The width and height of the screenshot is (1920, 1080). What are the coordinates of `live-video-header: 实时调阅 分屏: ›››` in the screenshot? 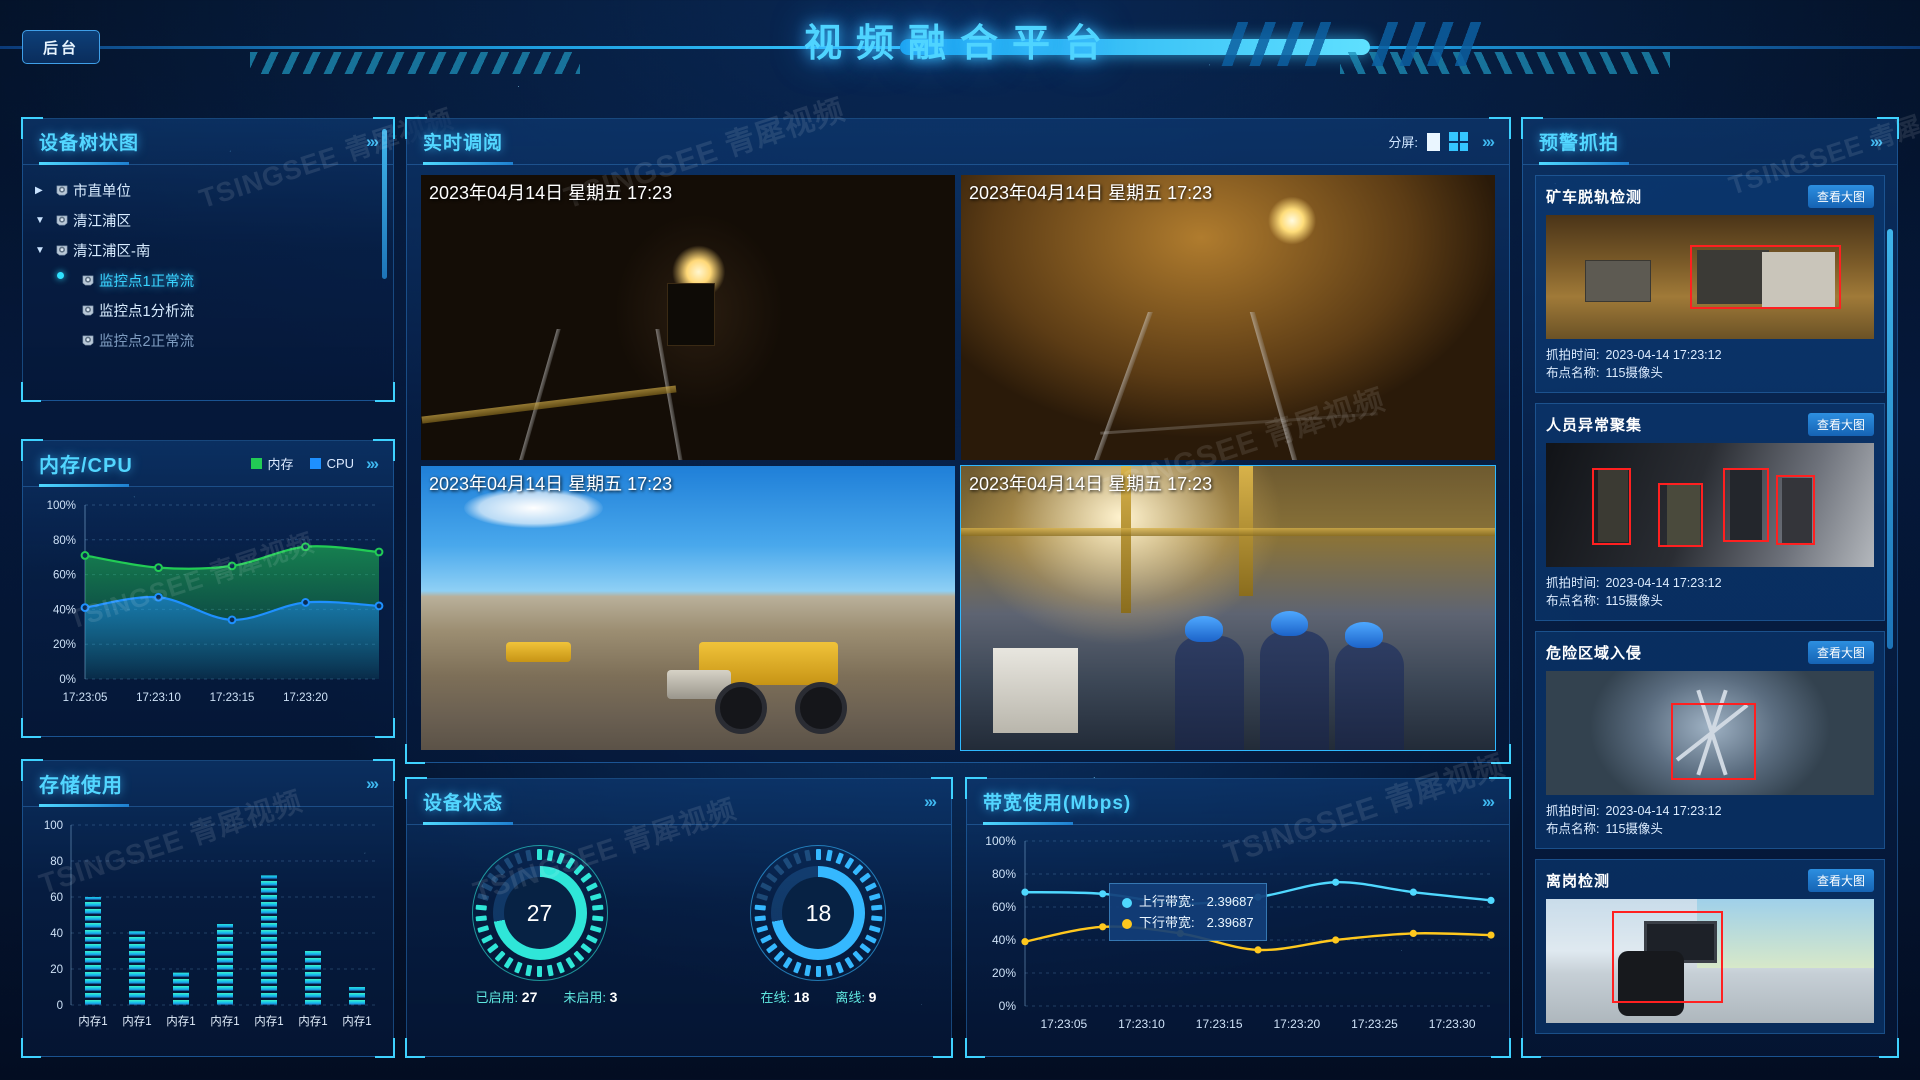 It's located at (958, 142).